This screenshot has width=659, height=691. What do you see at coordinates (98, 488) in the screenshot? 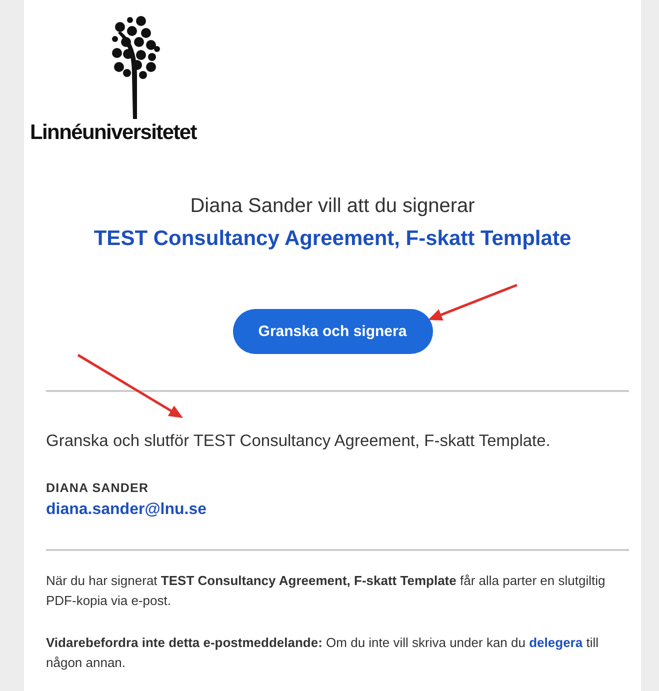
I see `sender-name: DIANA SANDER` at bounding box center [98, 488].